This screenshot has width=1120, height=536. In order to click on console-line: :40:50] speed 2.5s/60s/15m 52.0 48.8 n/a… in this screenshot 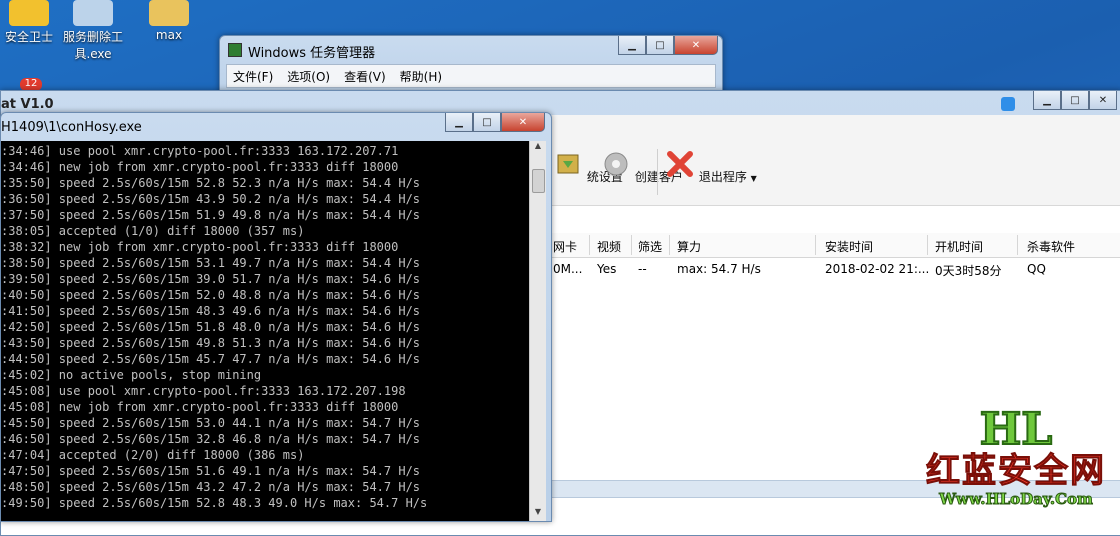, I will do `click(211, 295)`.